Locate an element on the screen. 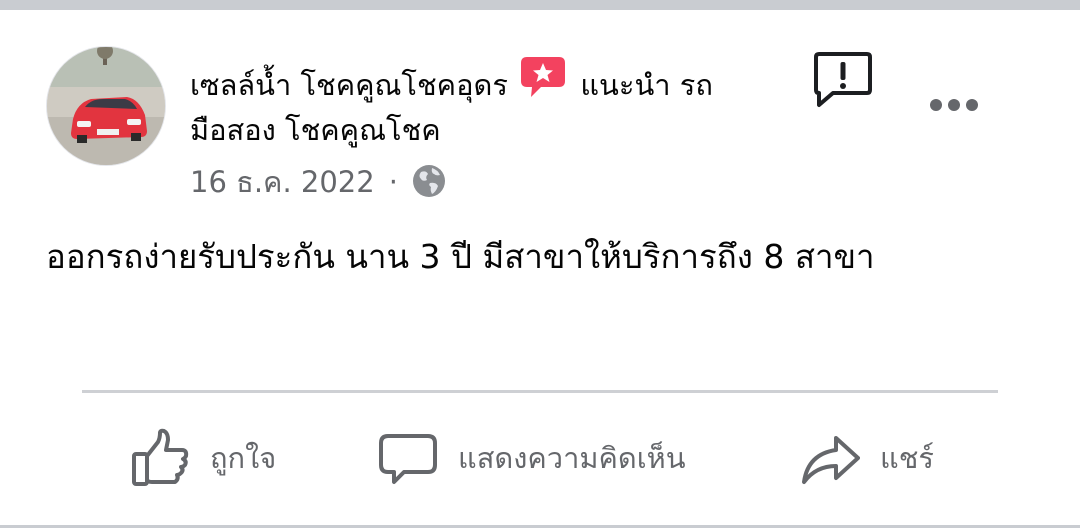 Image resolution: width=1080 pixels, height=528 pixels. comment-button: แสดงความคิดเห็น is located at coordinates (532, 458).